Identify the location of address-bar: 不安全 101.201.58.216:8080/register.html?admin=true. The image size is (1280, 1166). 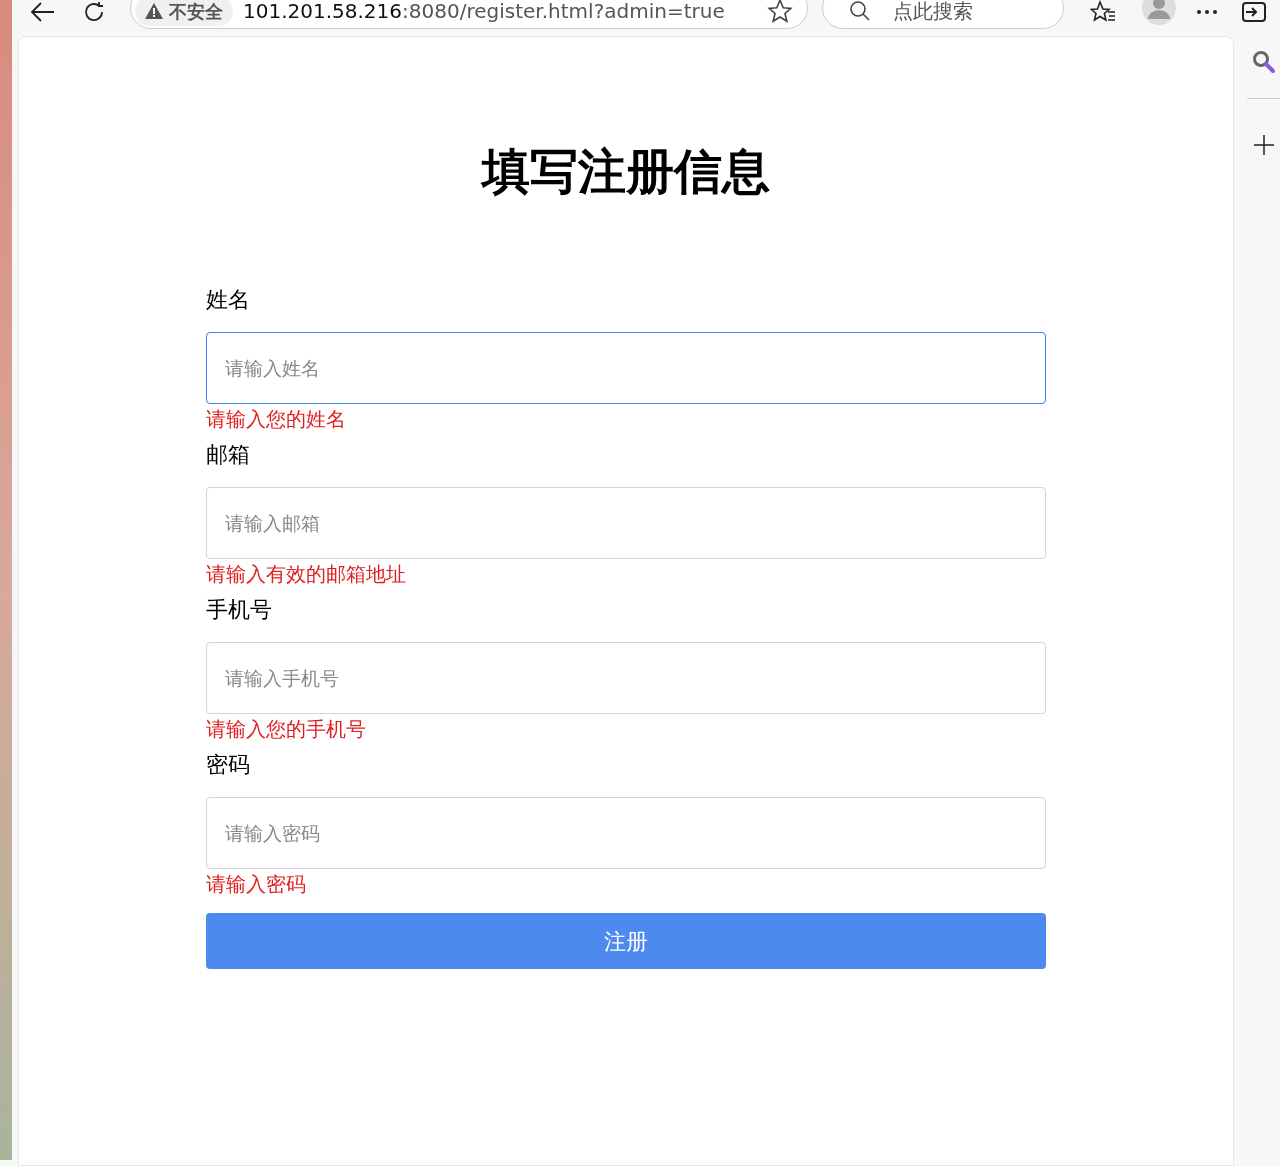
(469, 14).